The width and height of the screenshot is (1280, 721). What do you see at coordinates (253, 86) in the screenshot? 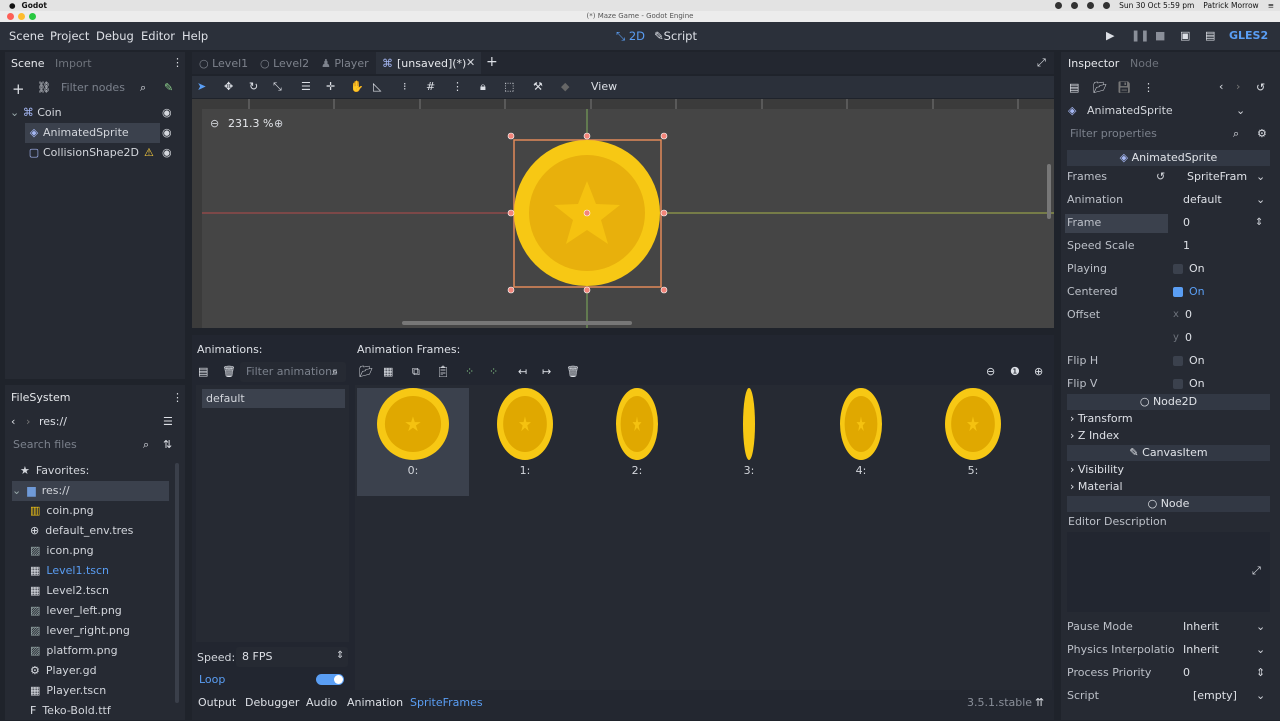
I see `rotate-tool-icon: ↻` at bounding box center [253, 86].